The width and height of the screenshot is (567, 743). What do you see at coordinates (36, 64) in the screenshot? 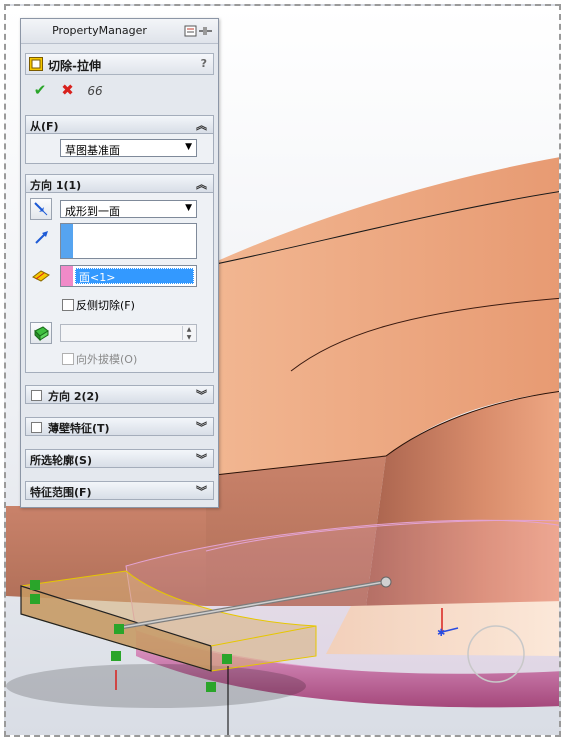
I see `cut-extrude-icon` at bounding box center [36, 64].